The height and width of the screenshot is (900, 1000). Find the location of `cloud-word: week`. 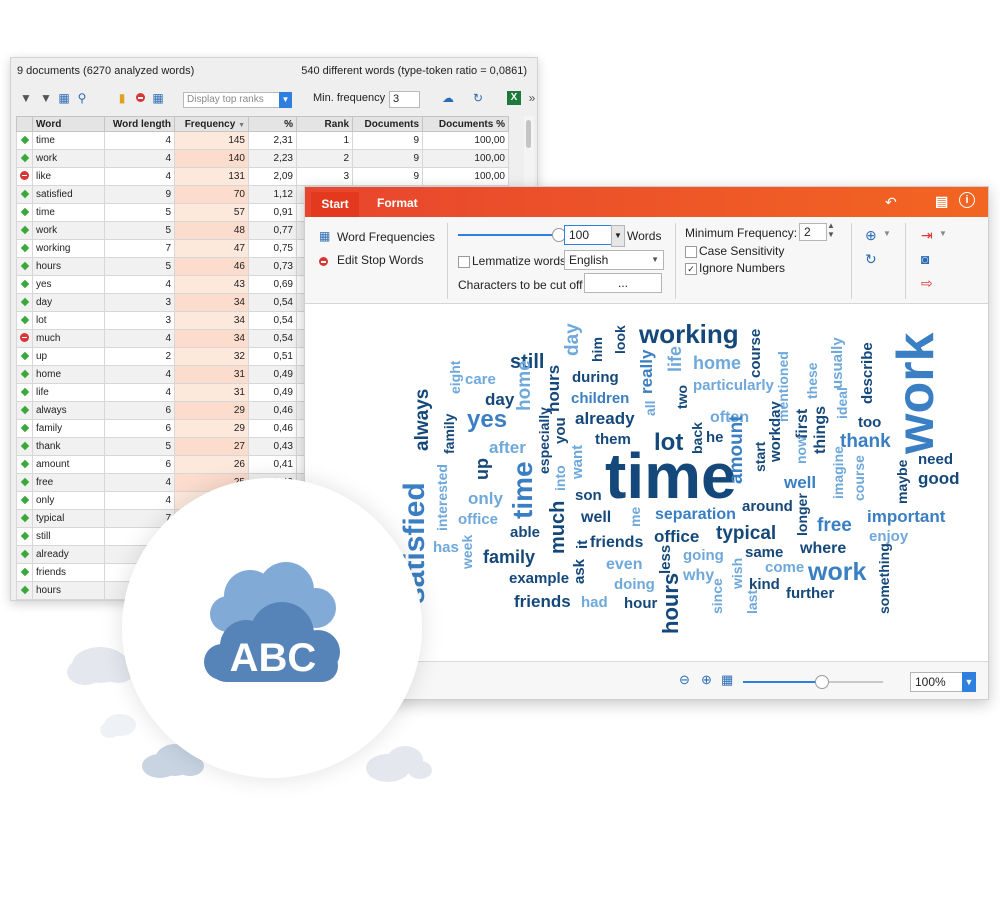

cloud-word: week is located at coordinates (467, 552).